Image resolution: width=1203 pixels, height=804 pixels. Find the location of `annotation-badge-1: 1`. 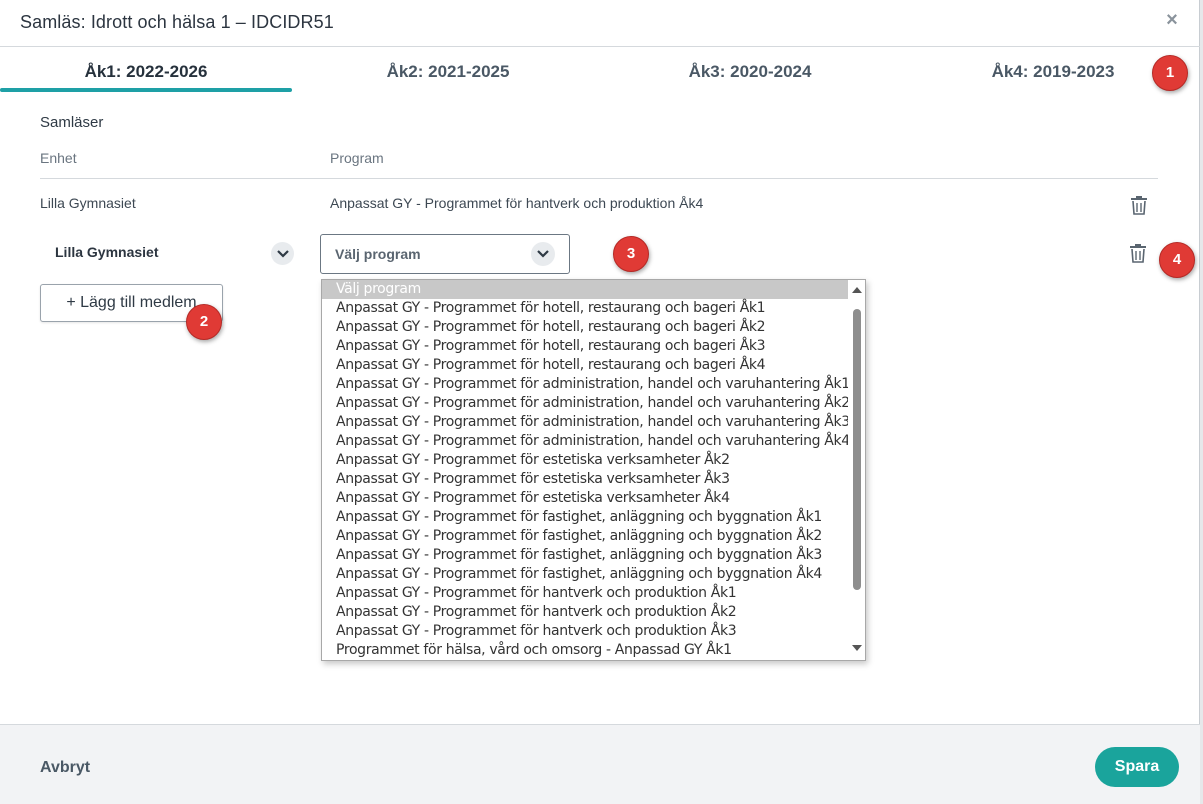

annotation-badge-1: 1 is located at coordinates (1170, 73).